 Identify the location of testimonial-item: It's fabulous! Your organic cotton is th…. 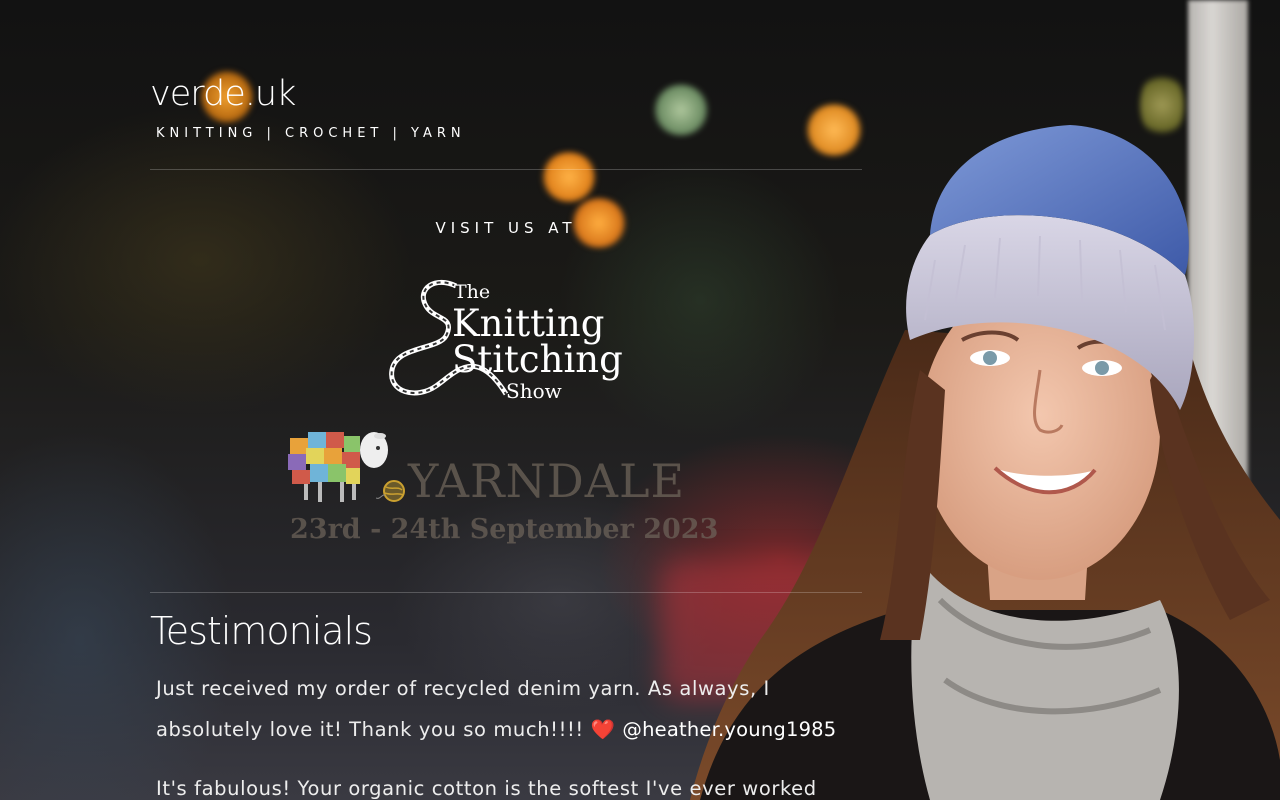
(509, 784).